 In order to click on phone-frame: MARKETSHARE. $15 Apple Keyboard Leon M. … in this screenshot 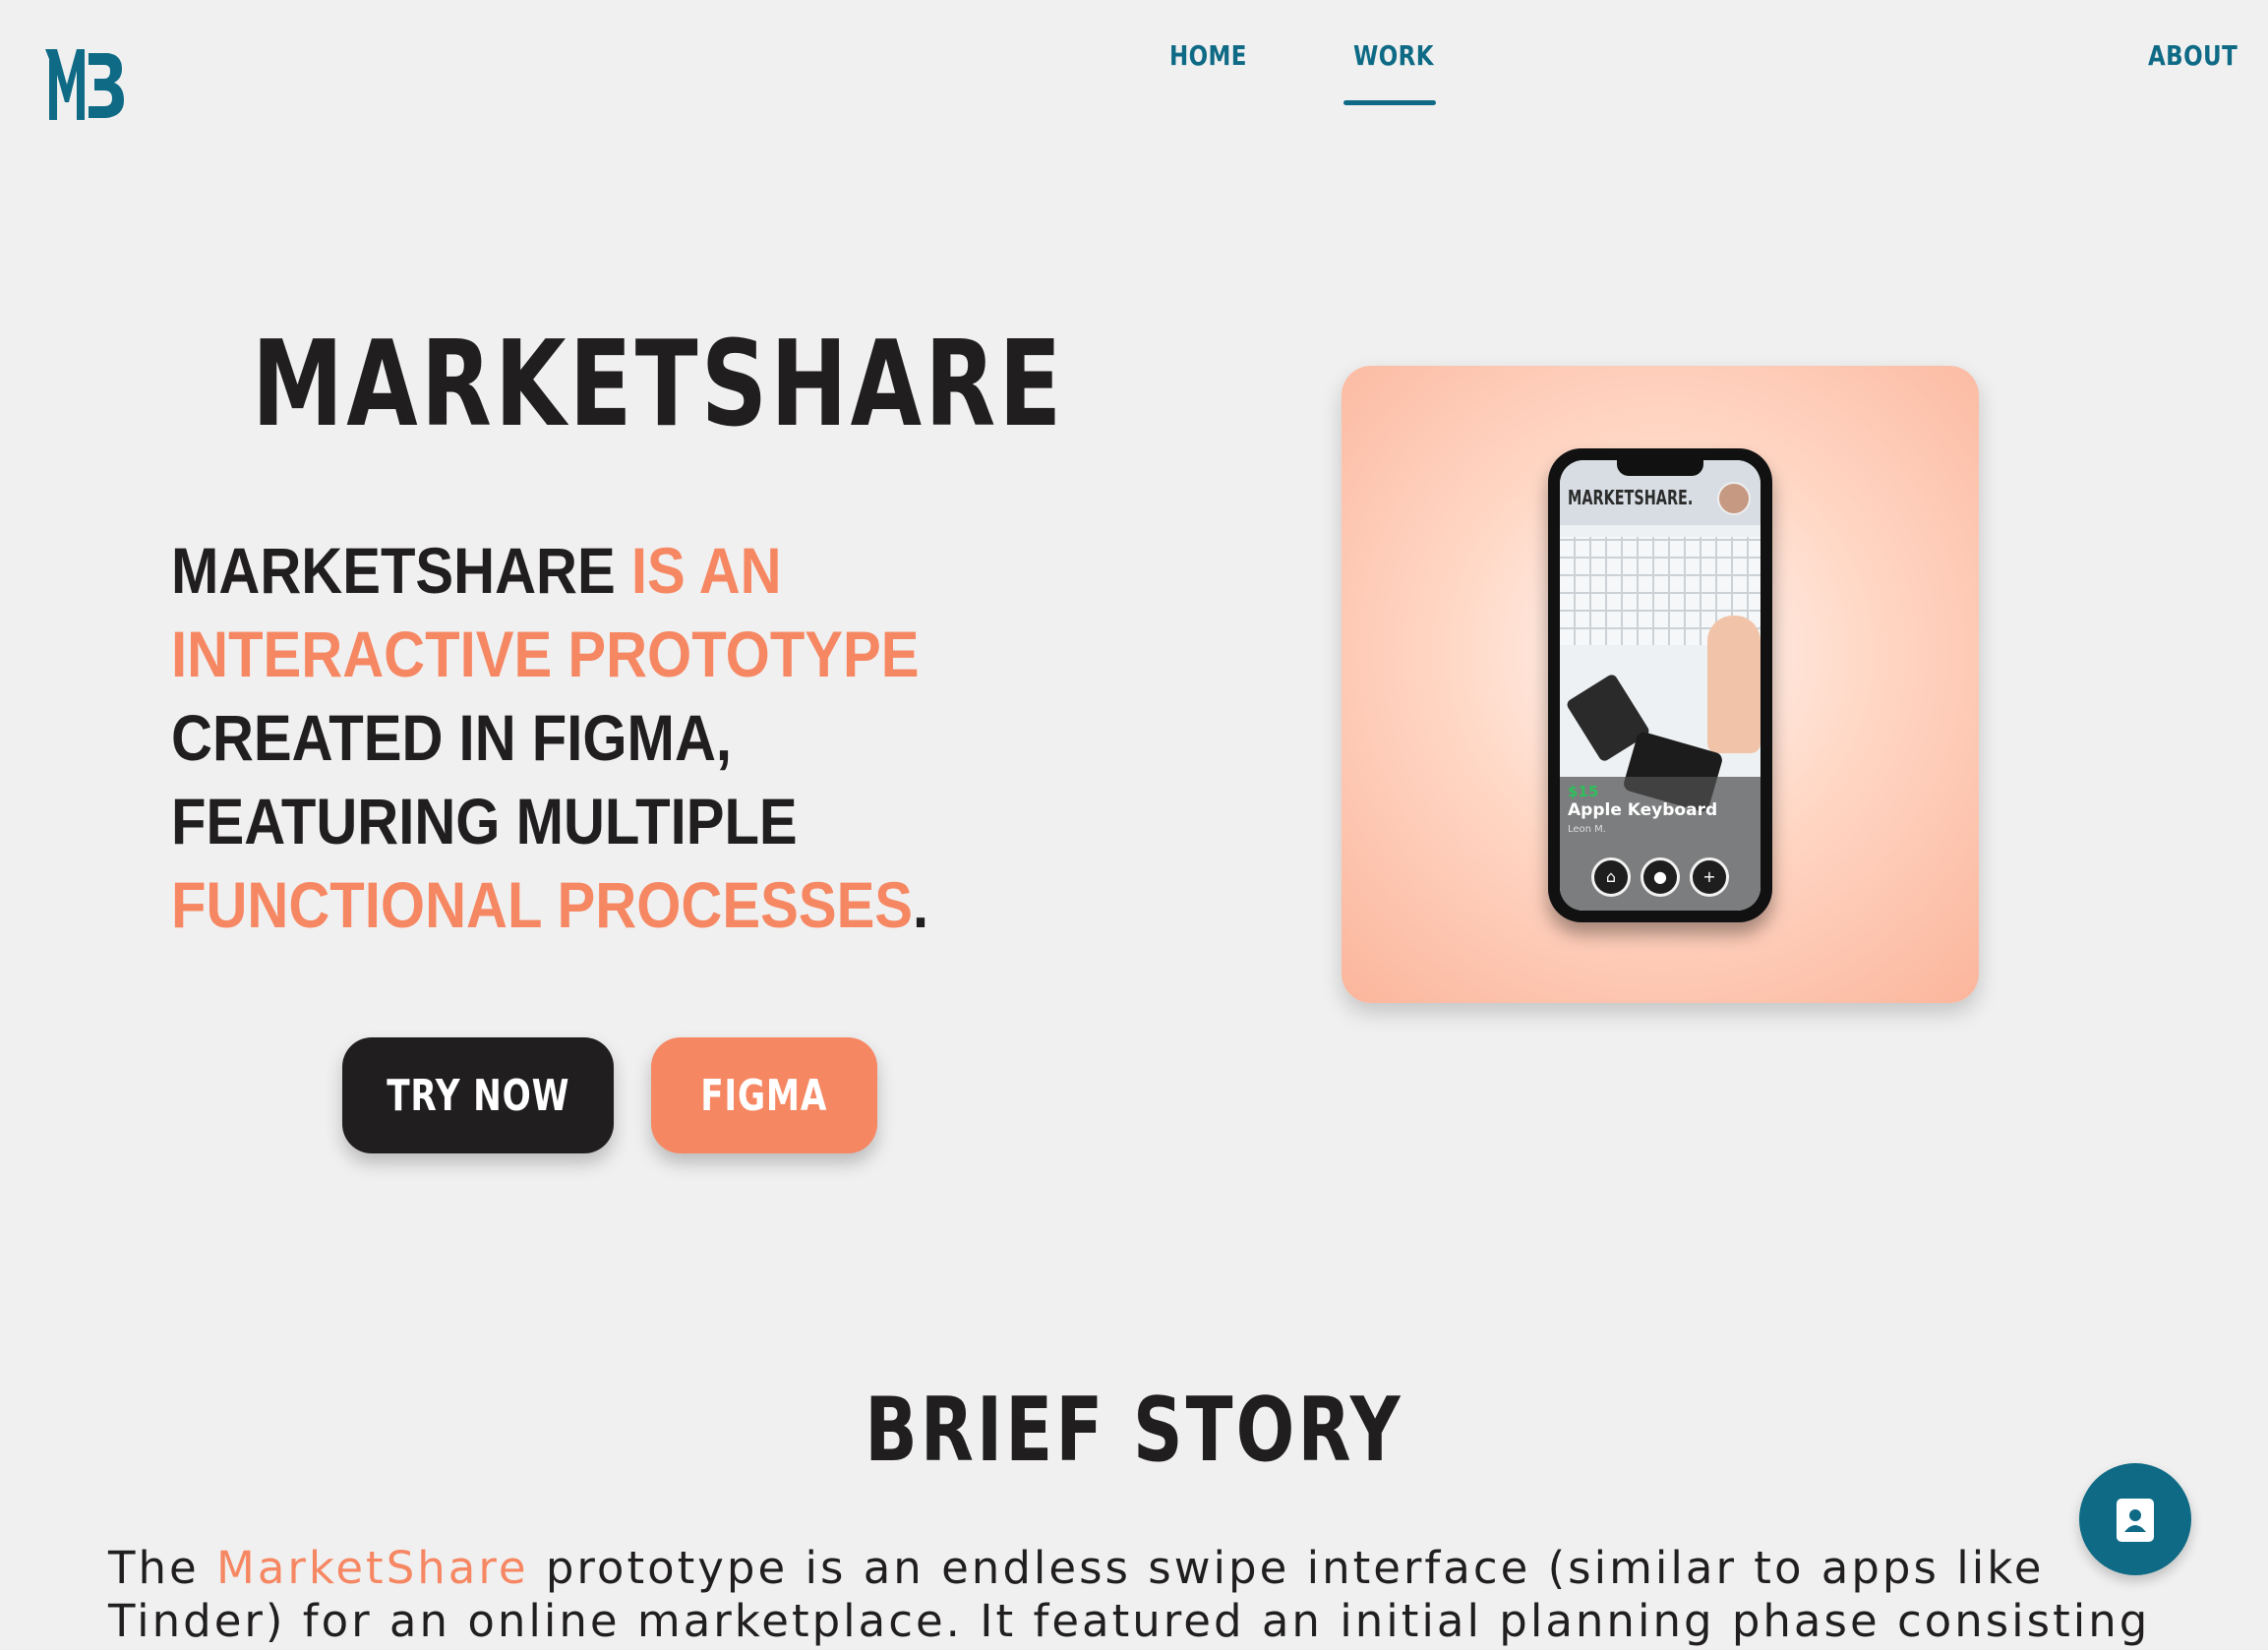, I will do `click(1660, 685)`.